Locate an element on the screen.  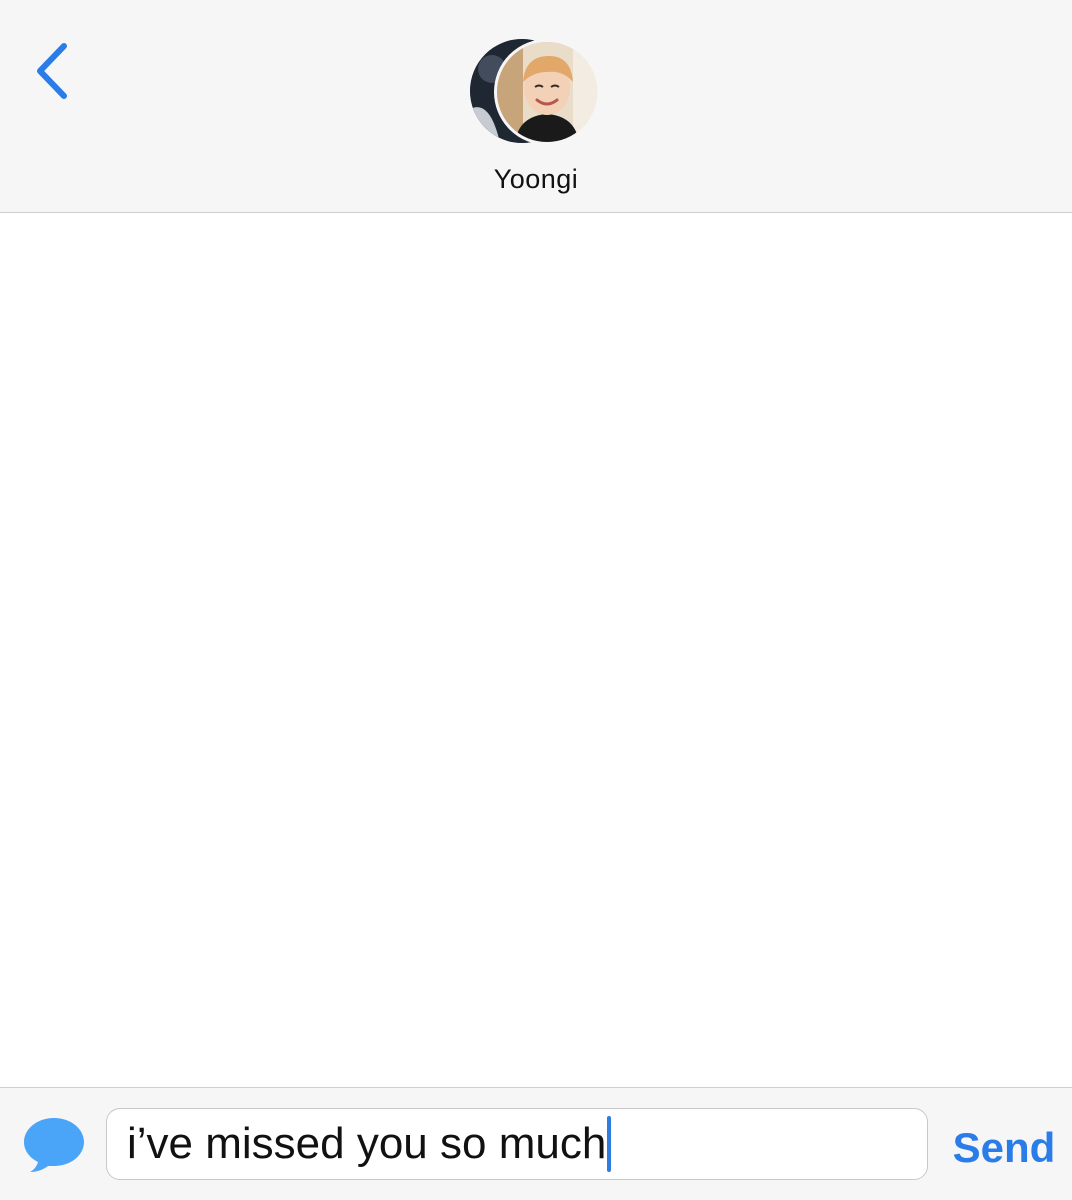
message-input-text: i’ve missed you so much is located at coordinates (367, 1143).